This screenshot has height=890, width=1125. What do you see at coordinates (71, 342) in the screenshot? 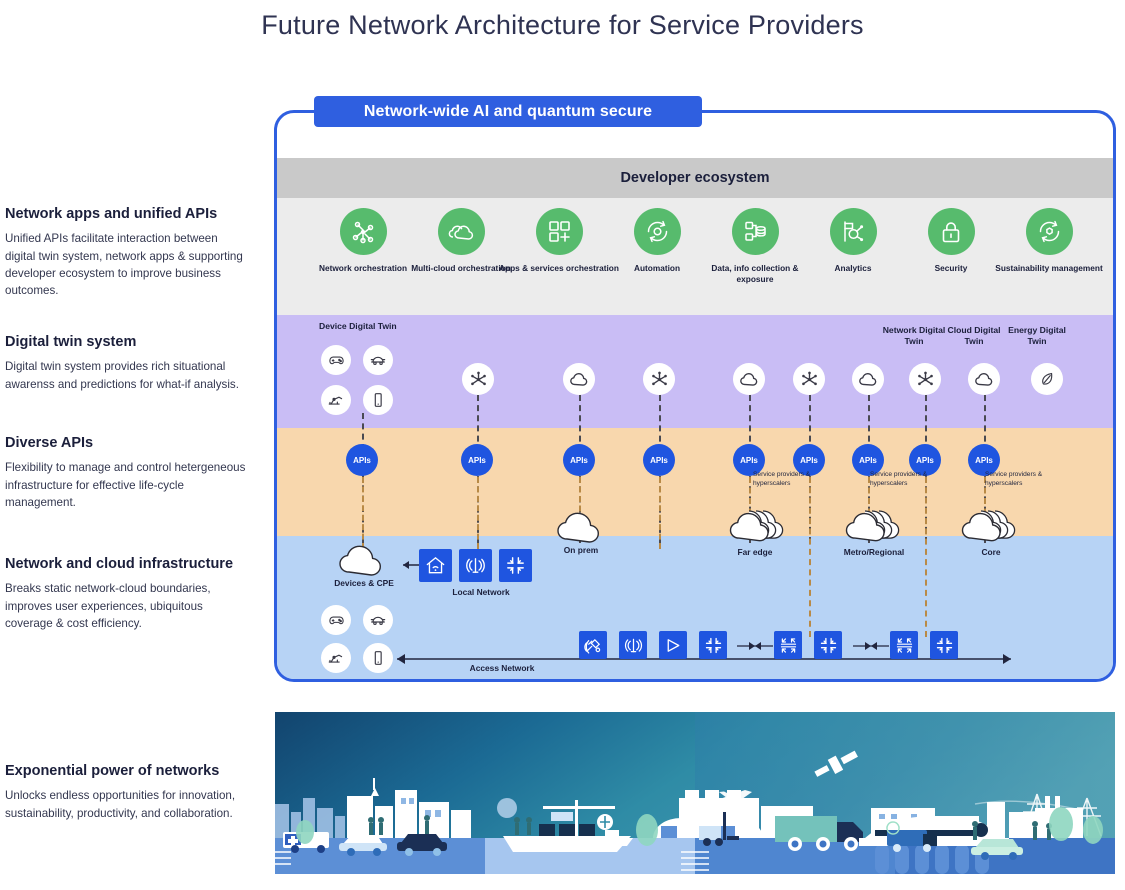
I see `sidebar-heading: Digital twin system` at bounding box center [71, 342].